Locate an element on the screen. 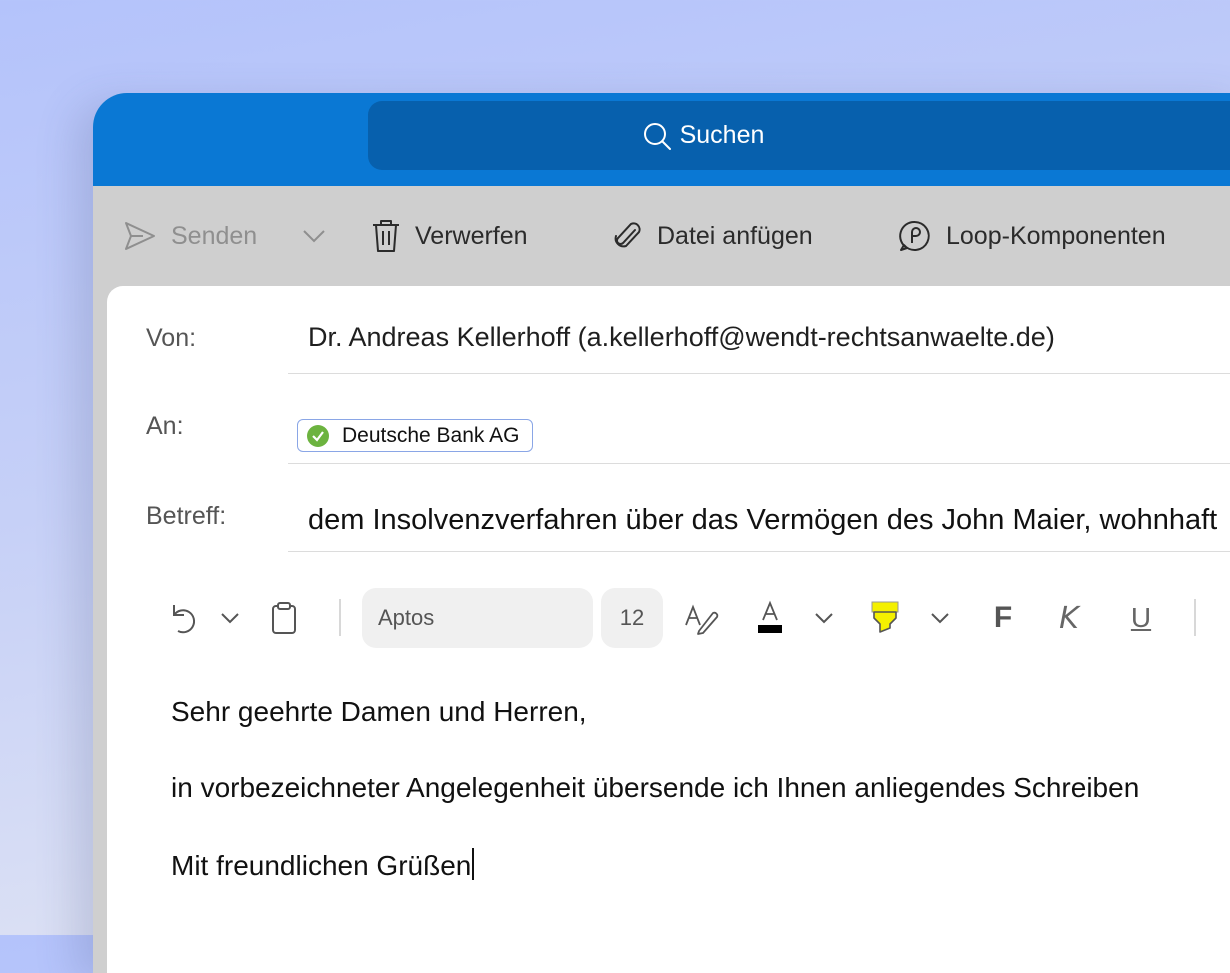  paperclip-icon is located at coordinates (628, 236).